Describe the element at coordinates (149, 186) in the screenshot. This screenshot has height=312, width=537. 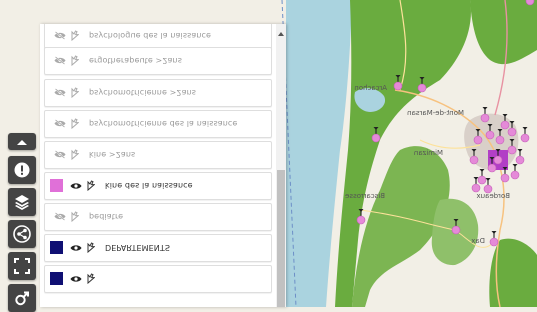
I see `layer-label: kine des la naissance` at that location.